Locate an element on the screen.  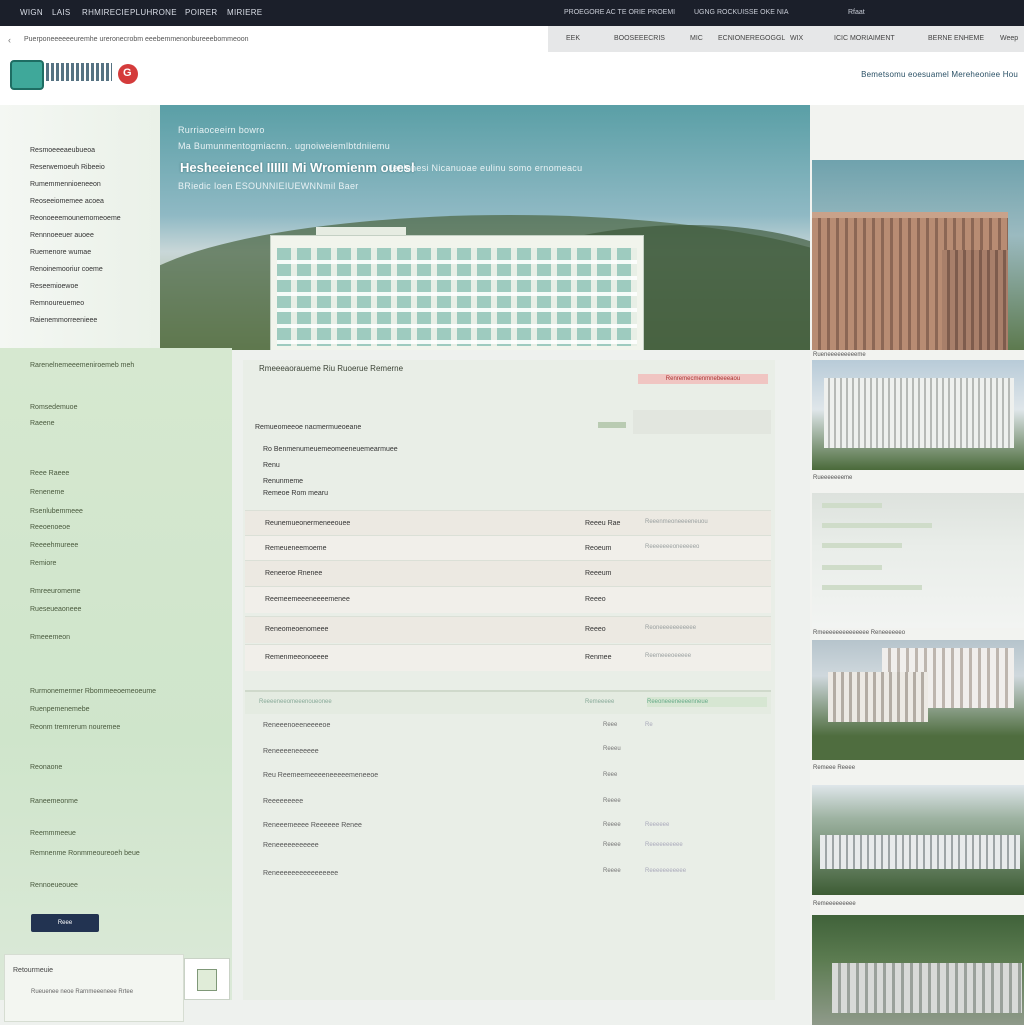
subnav-item: WIX is located at coordinates (796, 38).